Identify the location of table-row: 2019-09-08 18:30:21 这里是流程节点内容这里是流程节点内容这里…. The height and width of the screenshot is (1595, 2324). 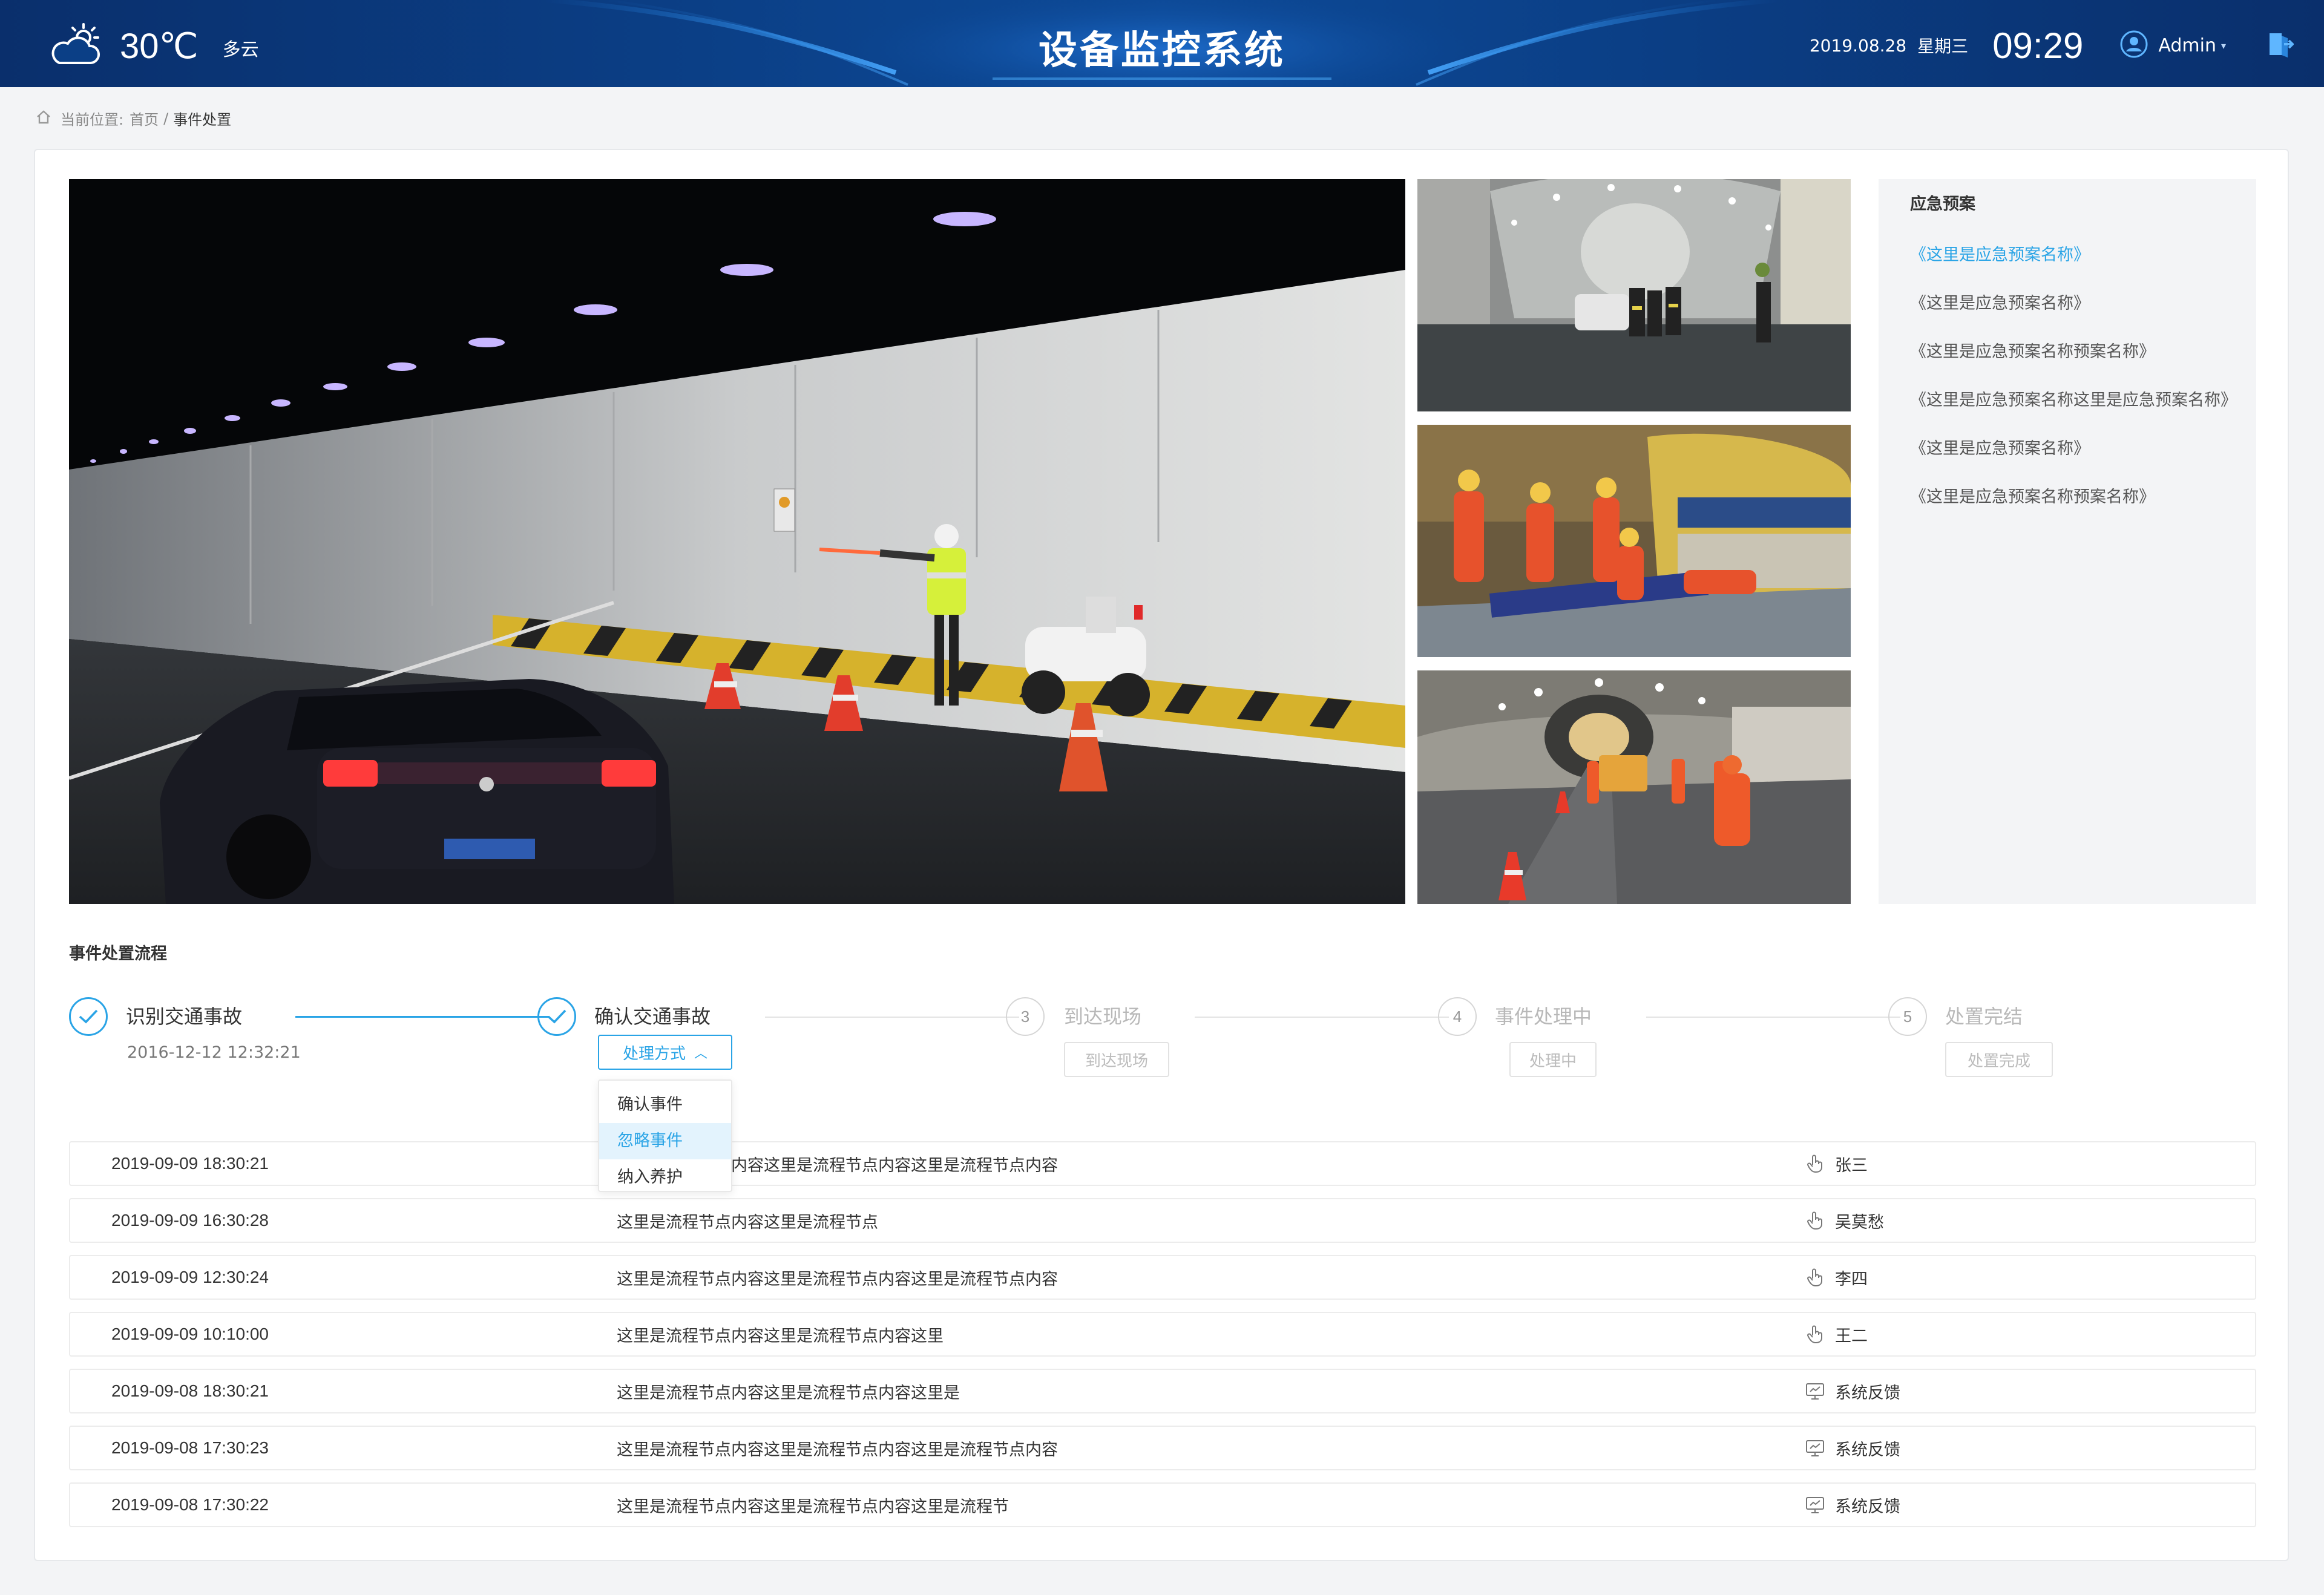
(1162, 1391).